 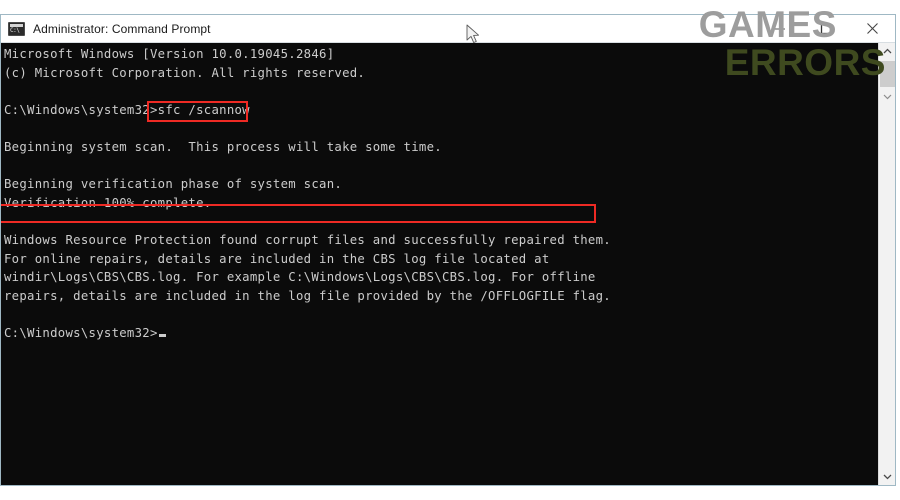 I want to click on scrollbar-thumb, so click(x=887, y=74).